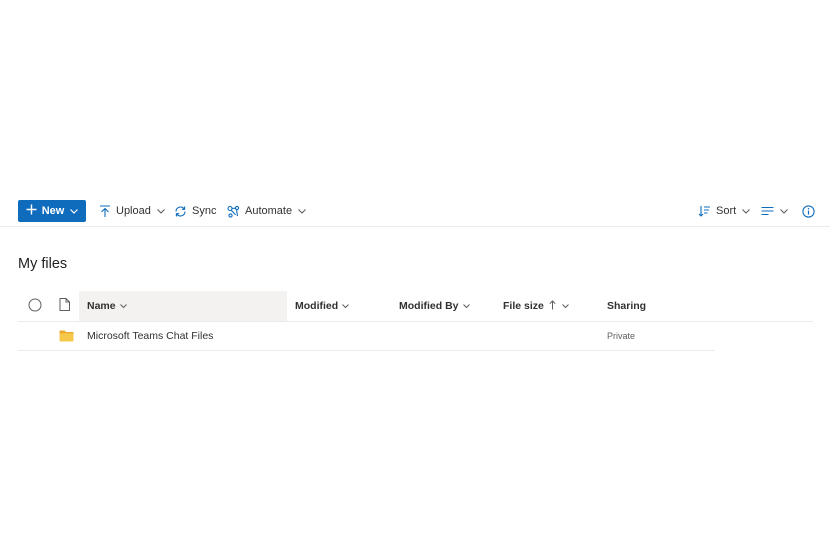 The width and height of the screenshot is (830, 553). I want to click on file-size-column-header: File size, so click(536, 306).